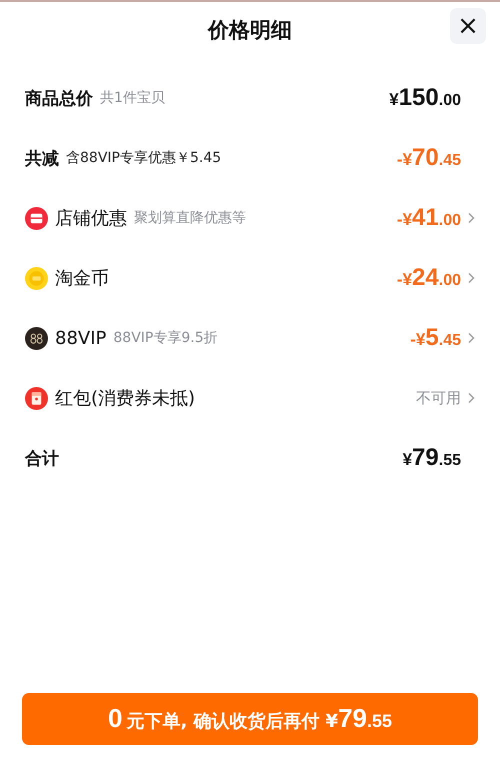 Image resolution: width=500 pixels, height=763 pixels. I want to click on row-label: 合计, so click(42, 459).